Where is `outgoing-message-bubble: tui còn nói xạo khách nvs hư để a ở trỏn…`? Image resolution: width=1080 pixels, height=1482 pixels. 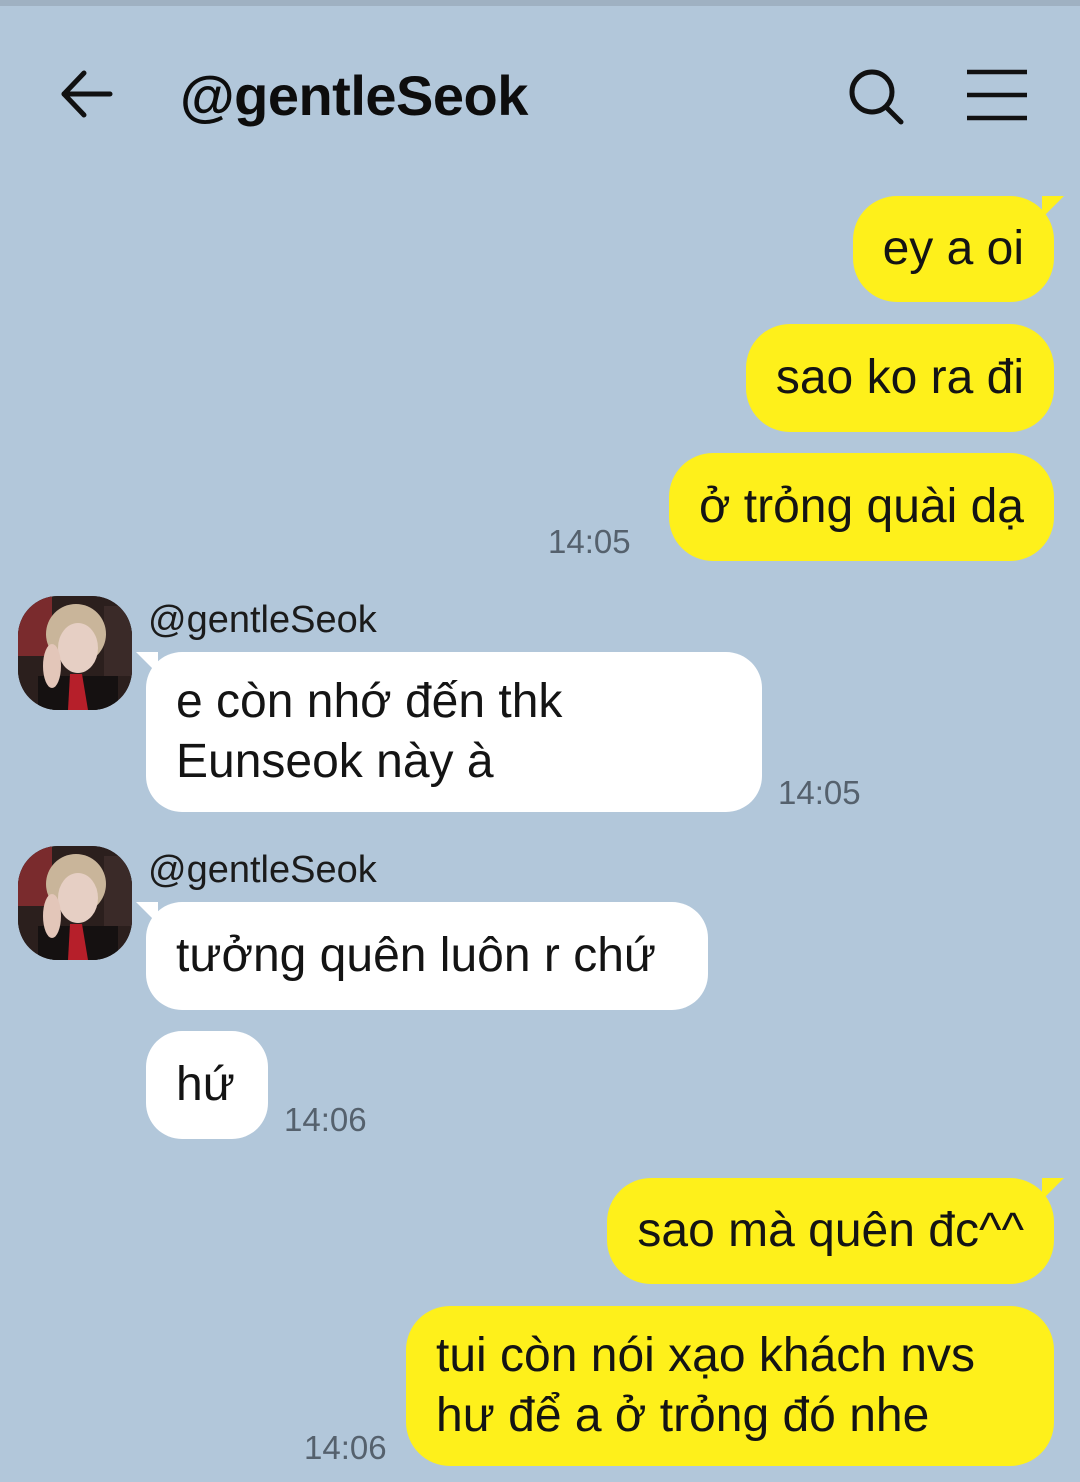
outgoing-message-bubble: tui còn nói xạo khách nvs hư để a ở trỏn… is located at coordinates (730, 1386).